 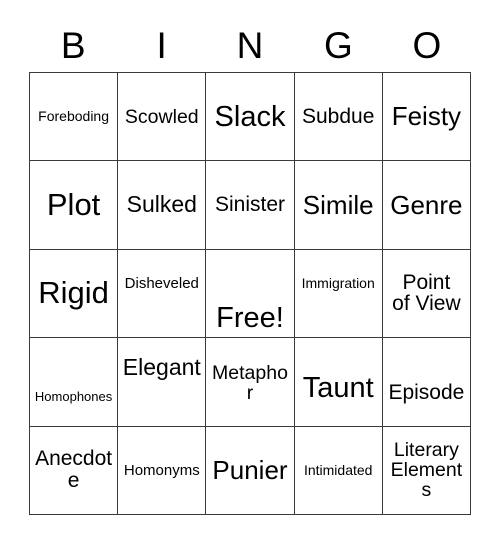 I want to click on bingo-cell-r5c1: Anecdote, so click(x=74, y=470).